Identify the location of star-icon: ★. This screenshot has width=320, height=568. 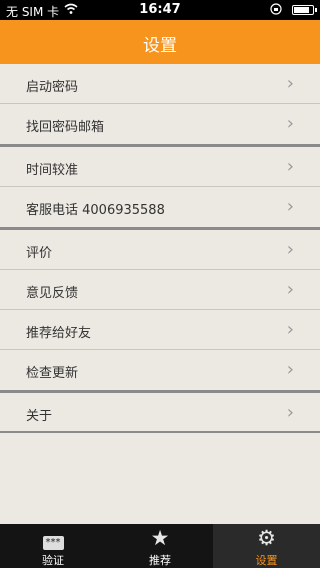
(160, 538).